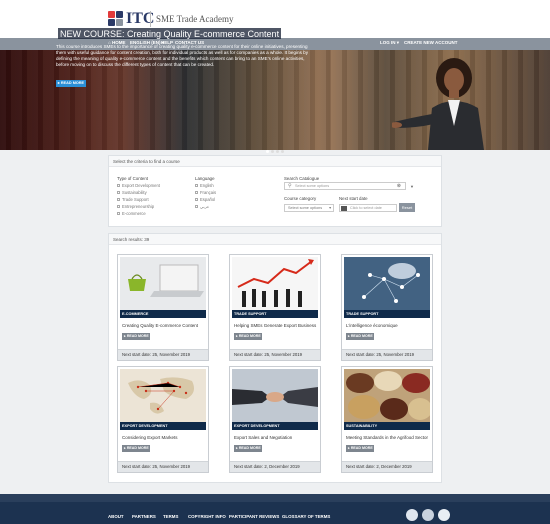 This screenshot has height=524, width=550. I want to click on footer-link-about: ABOUT, so click(116, 516).